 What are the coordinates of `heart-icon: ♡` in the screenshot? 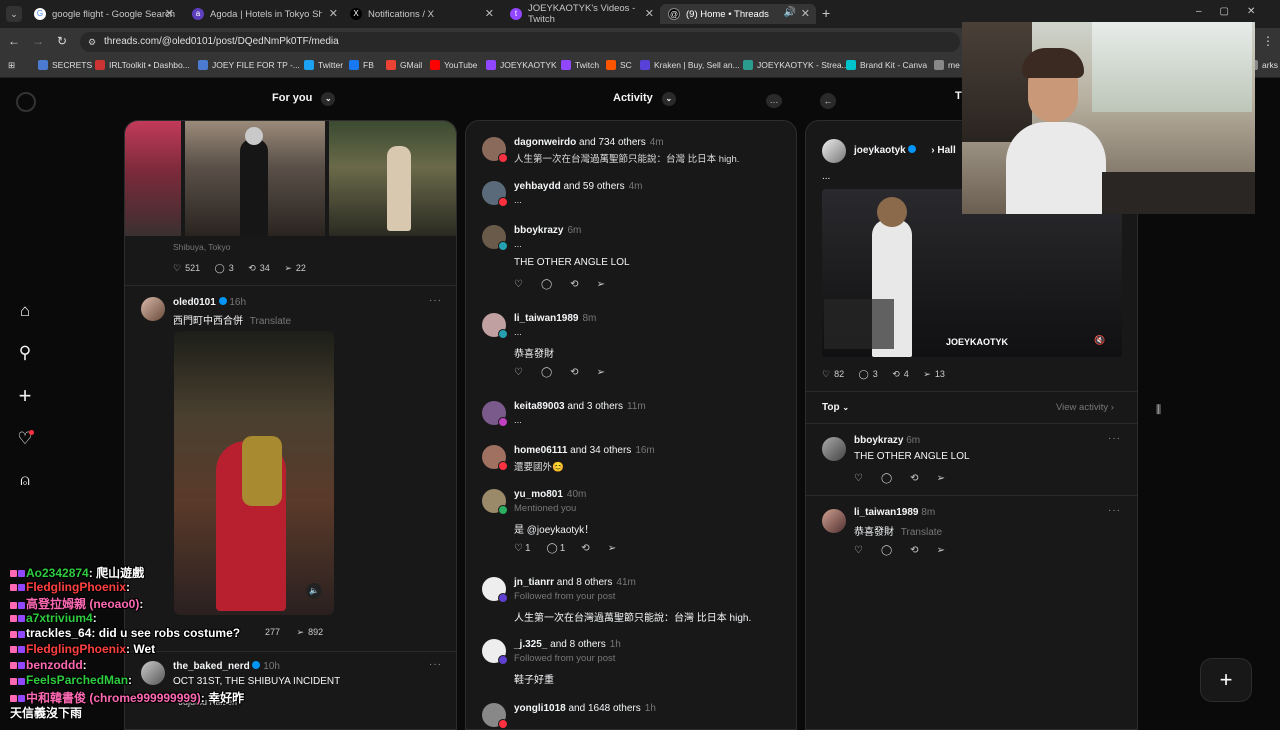 It's located at (25, 439).